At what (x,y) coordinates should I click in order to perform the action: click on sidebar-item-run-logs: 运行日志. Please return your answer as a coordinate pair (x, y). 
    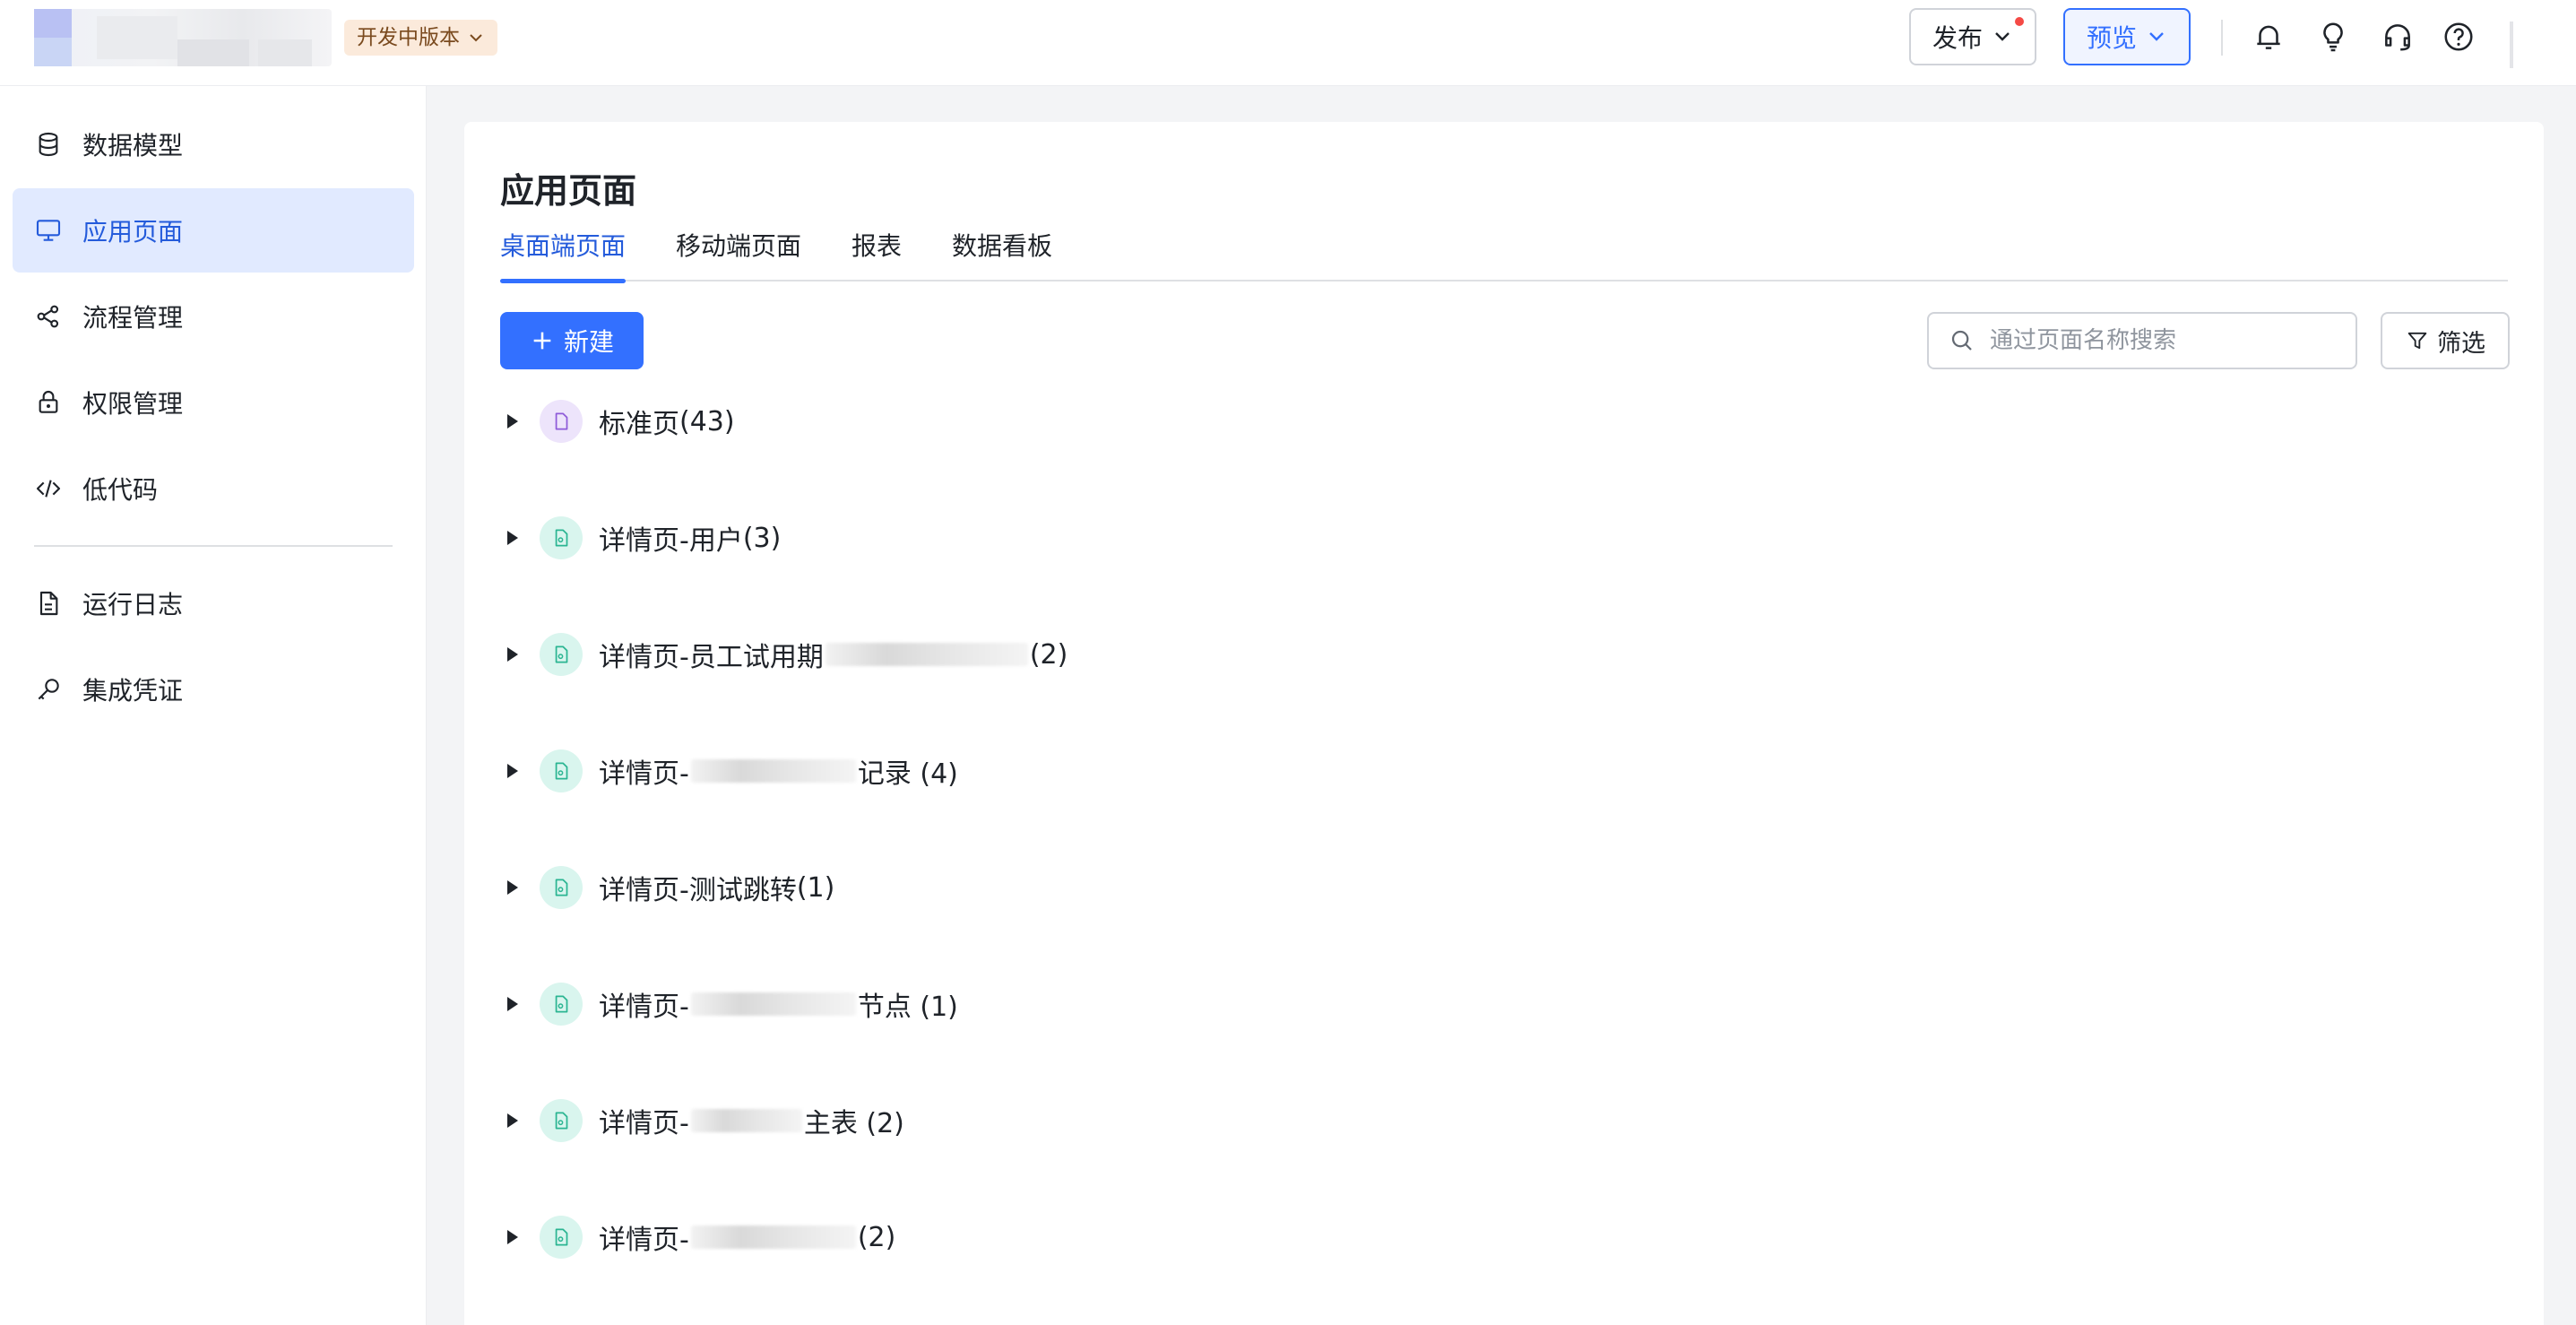
    Looking at the image, I should click on (213, 603).